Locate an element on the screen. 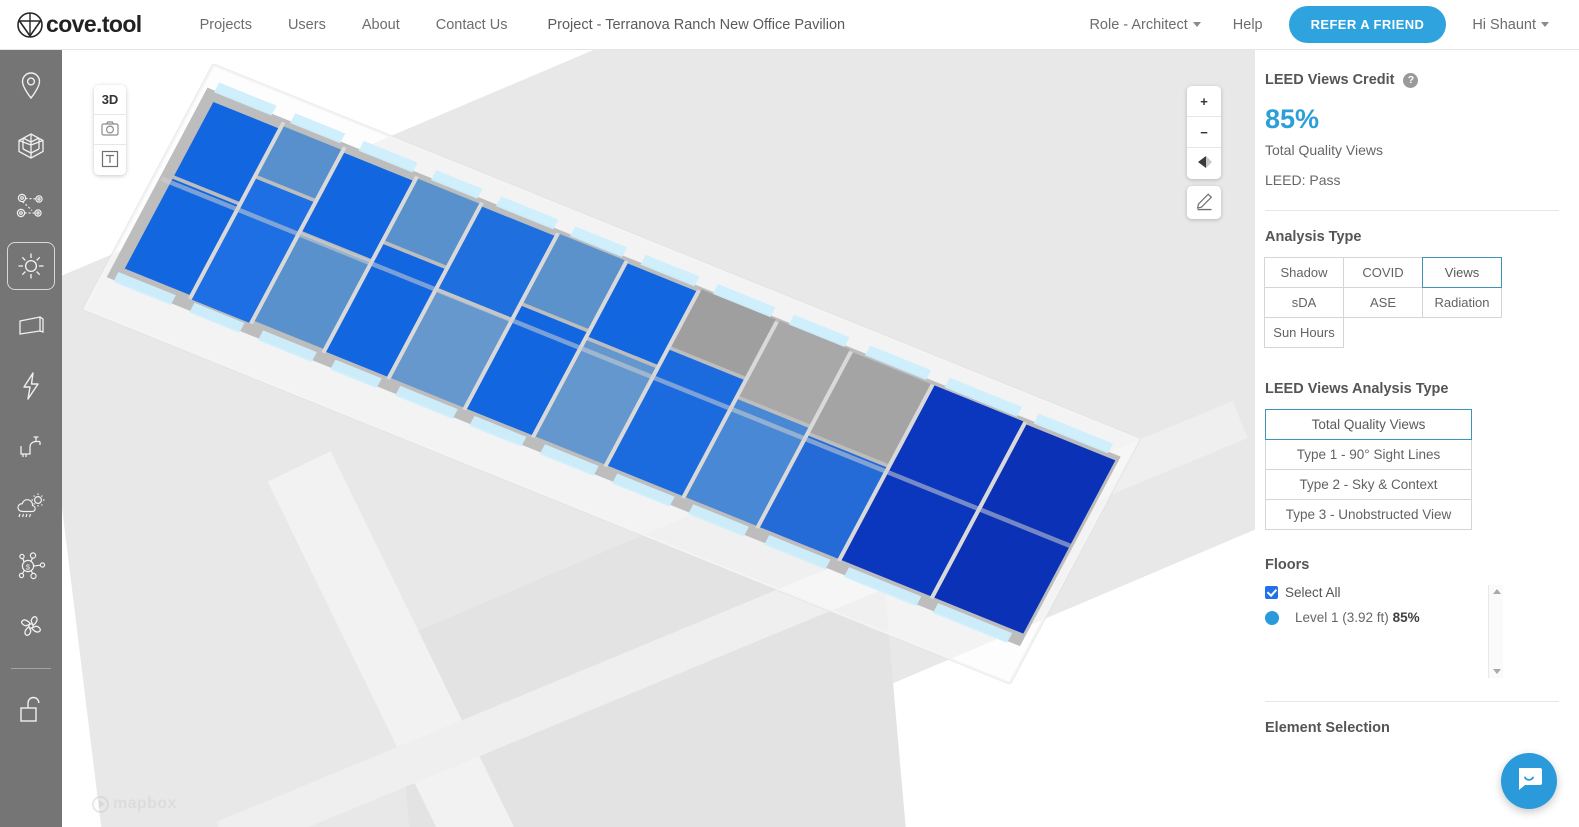  leed-status-text: LEED: Pass is located at coordinates (1303, 180).